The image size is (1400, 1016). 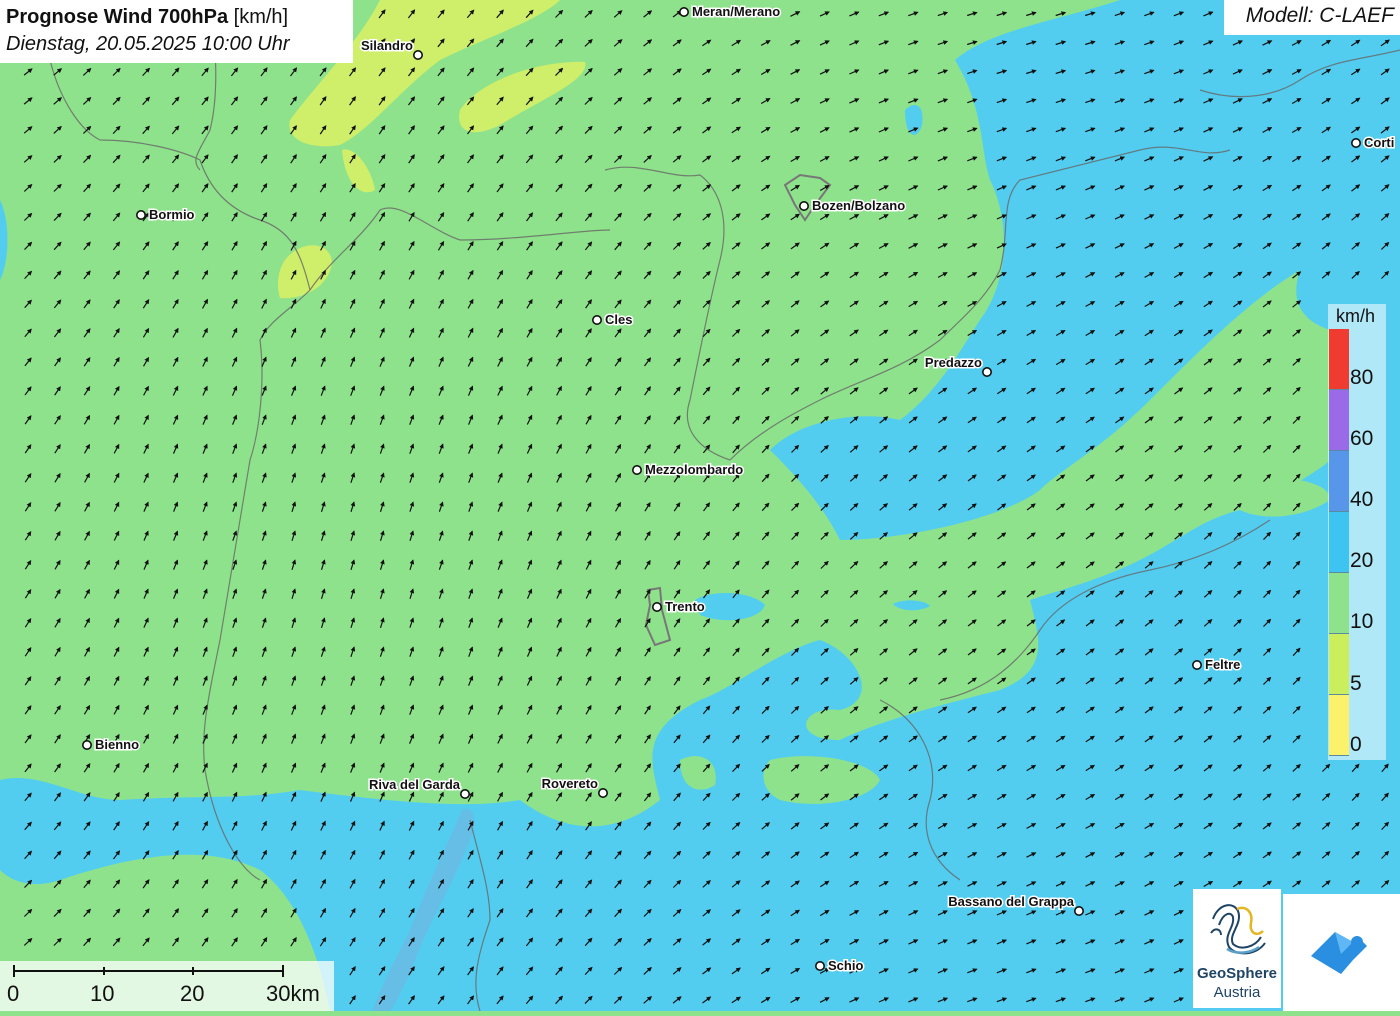 I want to click on city-label: Bormio, so click(x=172, y=214).